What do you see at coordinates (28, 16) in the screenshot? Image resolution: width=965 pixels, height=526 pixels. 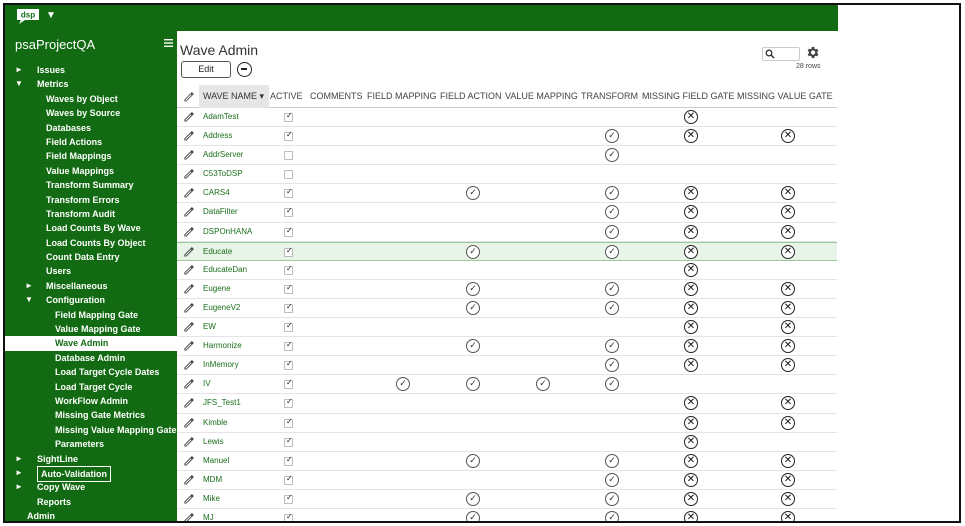 I see `dsp-logo: dsp` at bounding box center [28, 16].